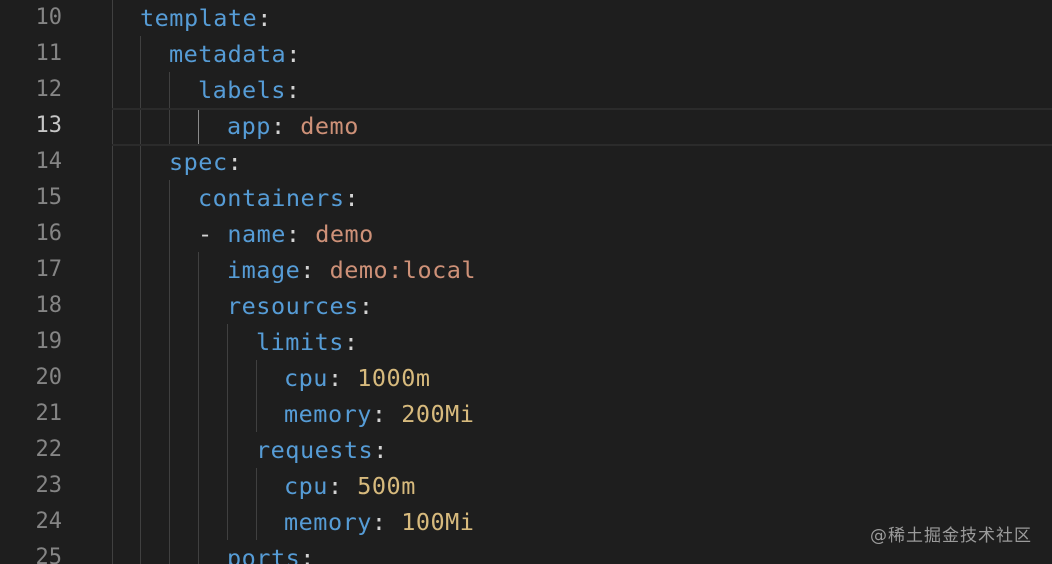 This screenshot has width=1052, height=564. I want to click on code-line: 16 - name: demo, so click(526, 234).